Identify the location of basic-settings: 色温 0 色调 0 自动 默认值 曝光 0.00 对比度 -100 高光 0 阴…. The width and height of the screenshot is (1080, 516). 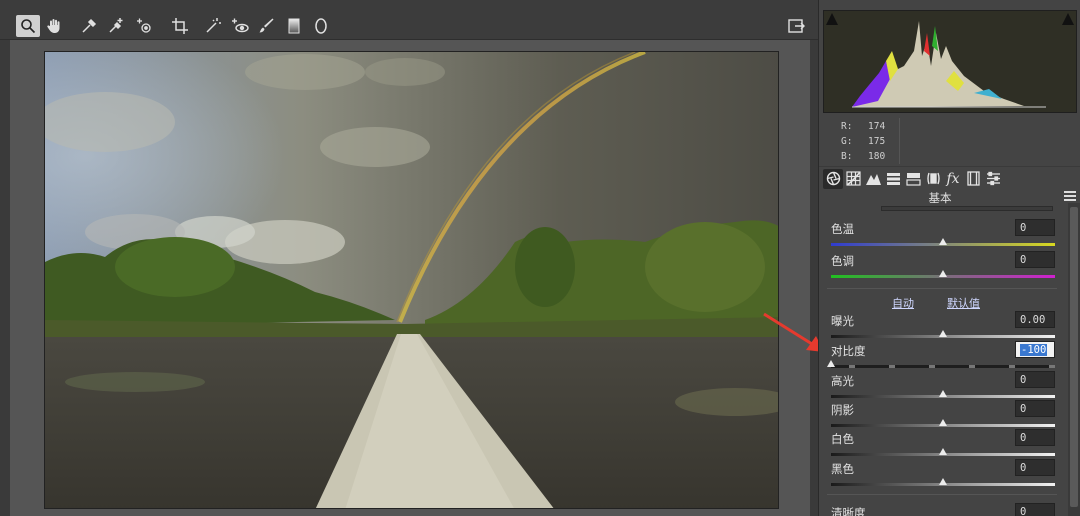
(943, 359).